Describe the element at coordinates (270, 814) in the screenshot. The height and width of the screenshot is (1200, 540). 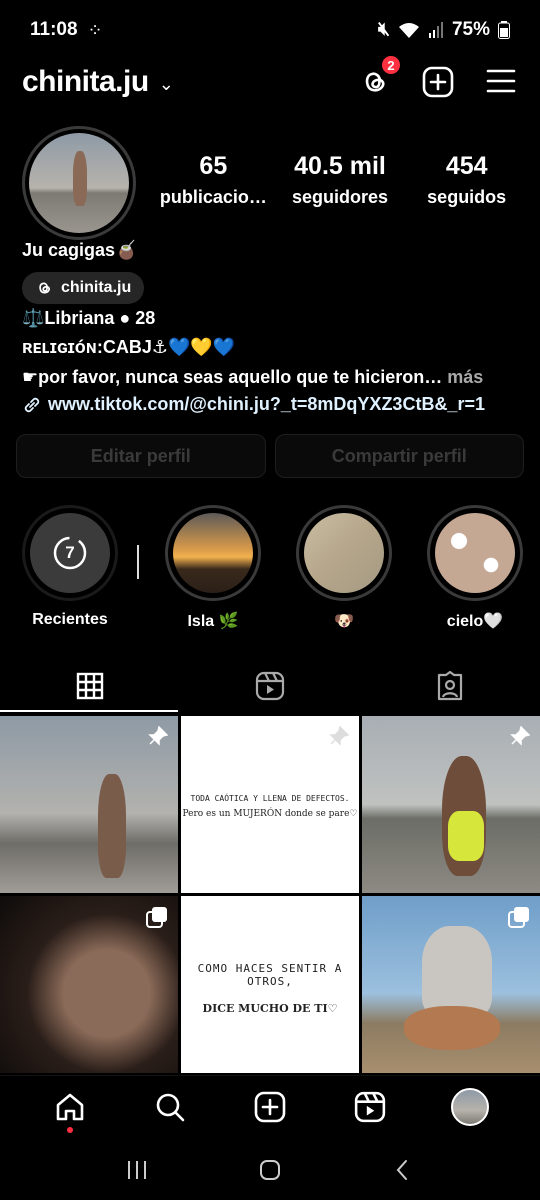
I see `quote-line: Pero es un MUJERÓN donde se pare♡` at that location.